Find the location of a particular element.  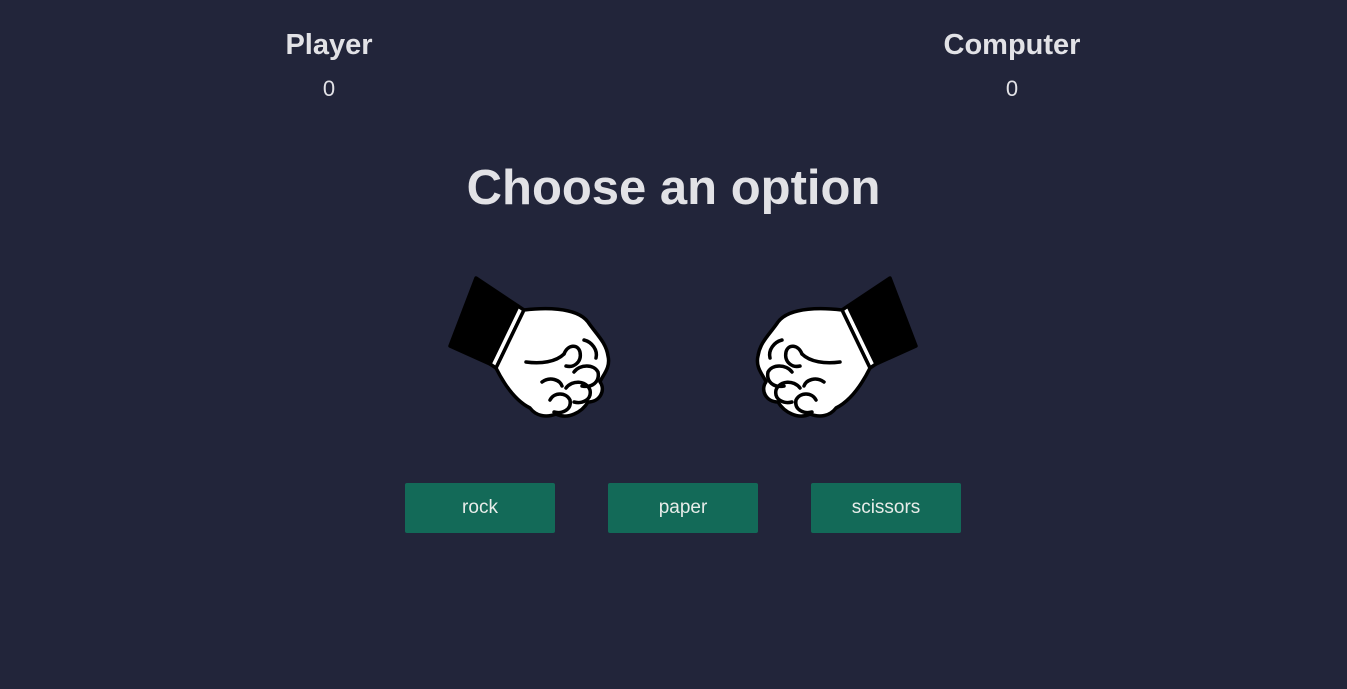

page-title: Choose an option is located at coordinates (673, 188).